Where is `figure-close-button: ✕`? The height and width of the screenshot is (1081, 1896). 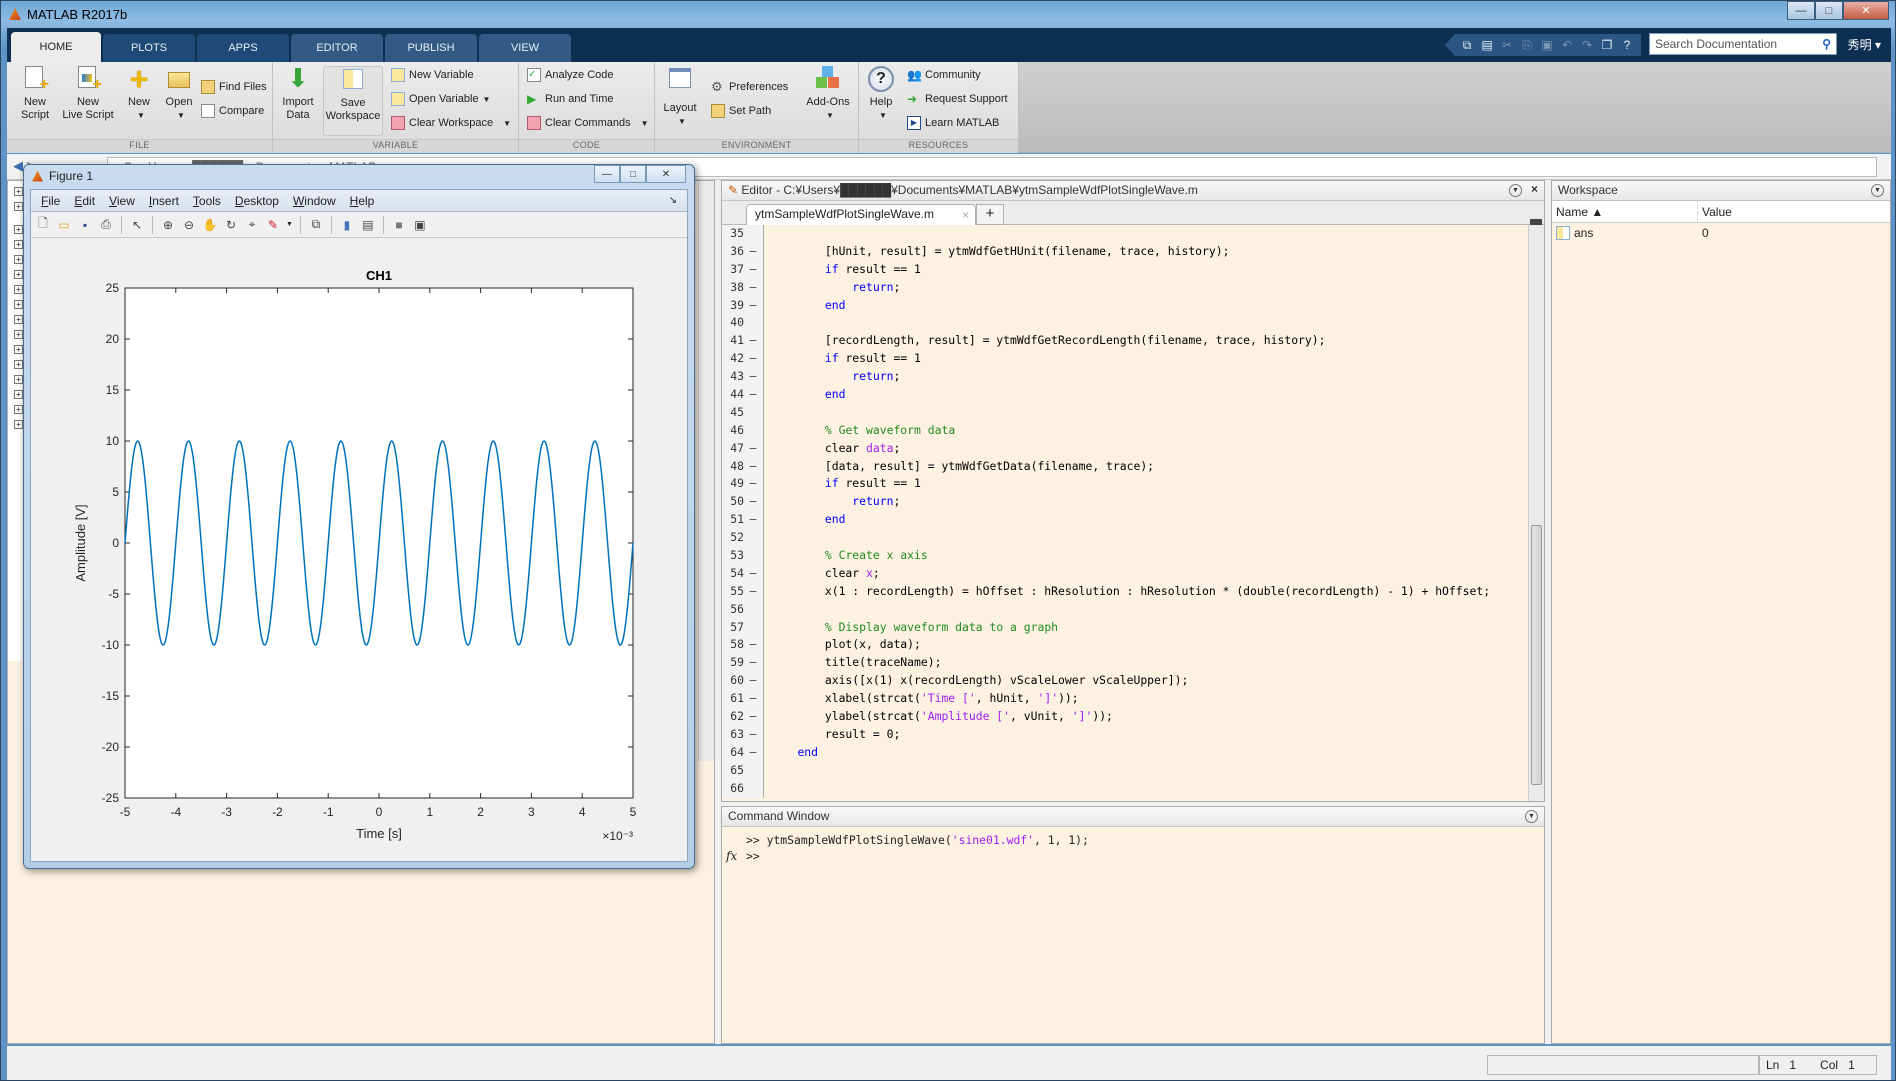 figure-close-button: ✕ is located at coordinates (666, 174).